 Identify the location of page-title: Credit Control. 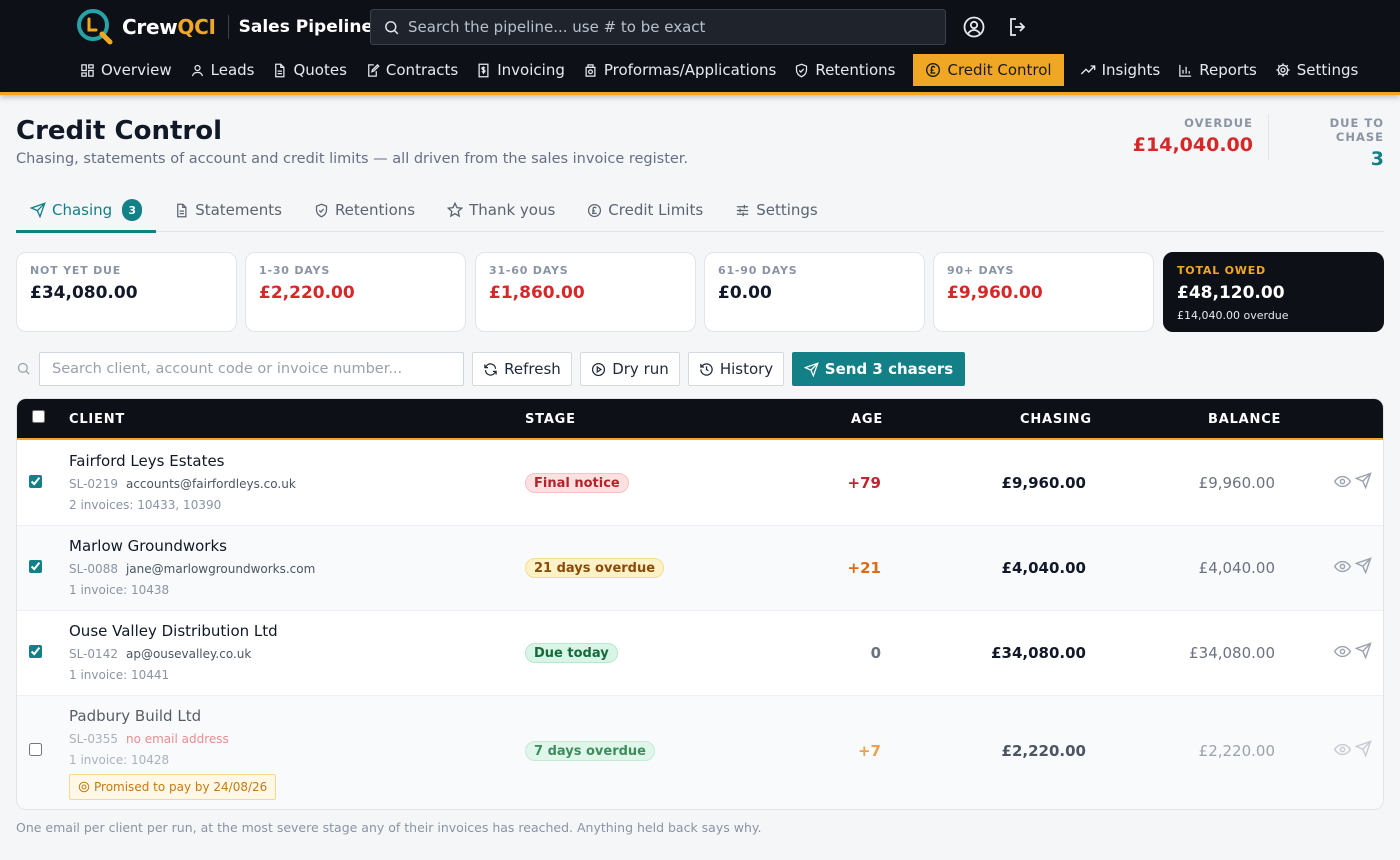
(119, 131).